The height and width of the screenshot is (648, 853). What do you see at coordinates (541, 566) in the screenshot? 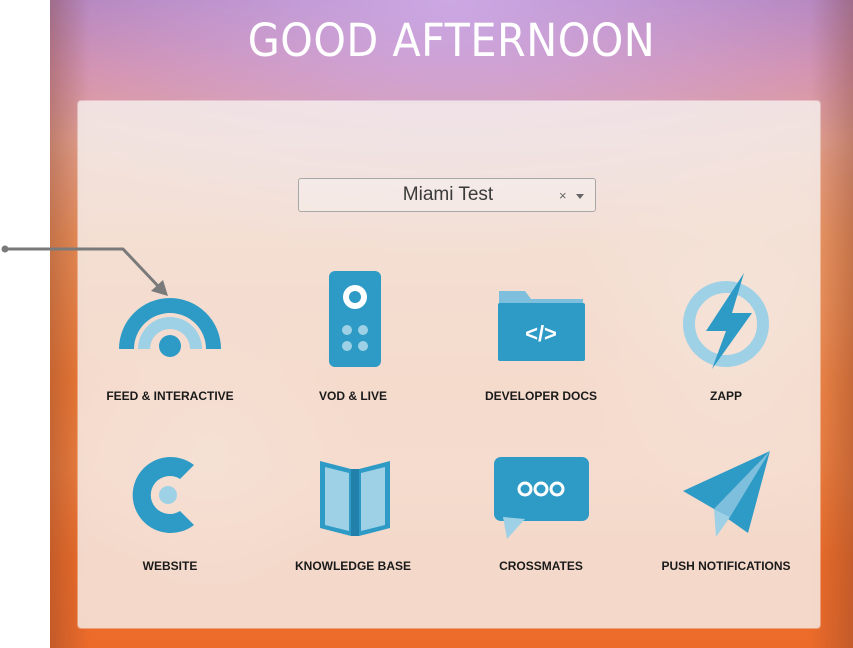
I see `tile-label: CROSSMATES` at bounding box center [541, 566].